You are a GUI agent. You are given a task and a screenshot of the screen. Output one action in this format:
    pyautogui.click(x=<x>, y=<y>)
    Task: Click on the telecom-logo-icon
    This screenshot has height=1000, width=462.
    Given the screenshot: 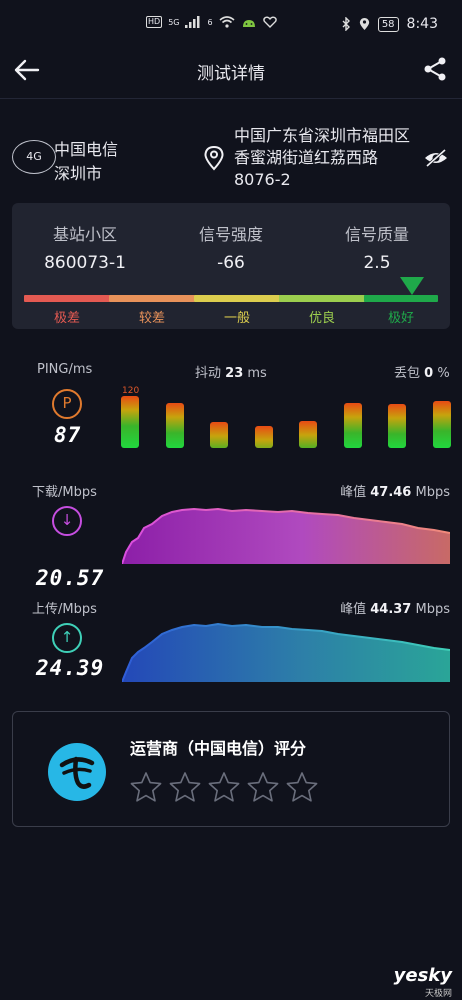 What is the action you would take?
    pyautogui.click(x=77, y=772)
    